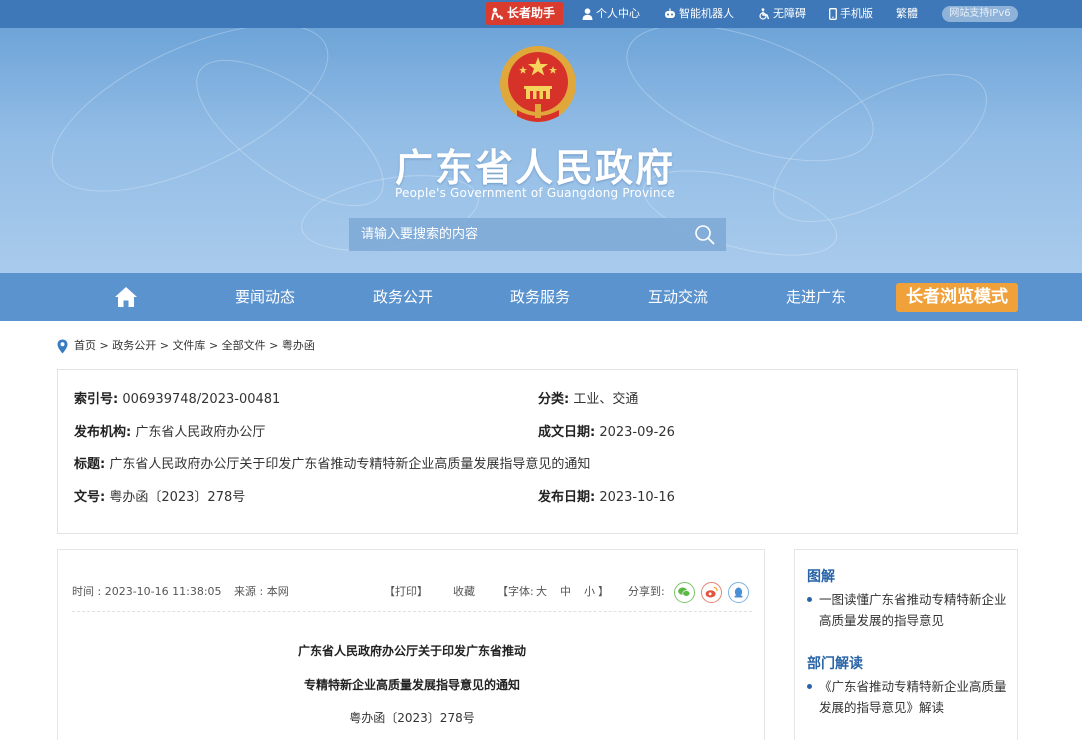 The height and width of the screenshot is (740, 1082). What do you see at coordinates (411, 651) in the screenshot?
I see `article-title-line-1: 广东省人民政府办公厅关于印发广东省推动` at bounding box center [411, 651].